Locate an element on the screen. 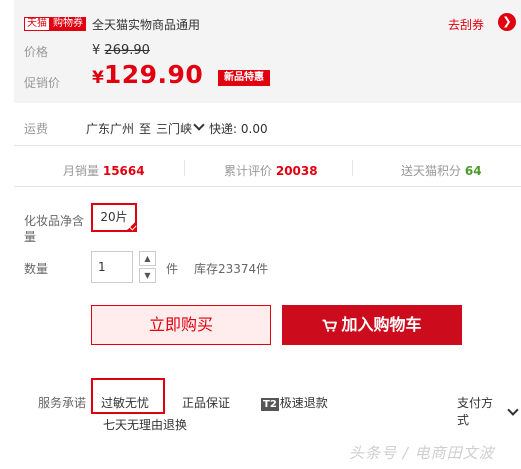 The image size is (521, 469). promo-currency-symbol: ¥ is located at coordinates (98, 78).